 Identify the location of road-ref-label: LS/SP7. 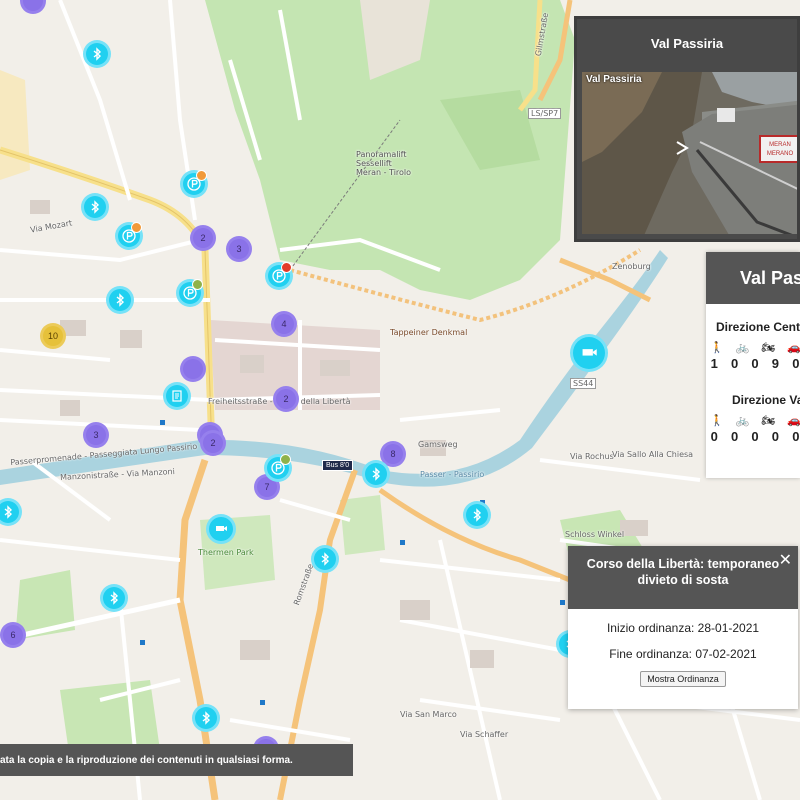
(545, 113).